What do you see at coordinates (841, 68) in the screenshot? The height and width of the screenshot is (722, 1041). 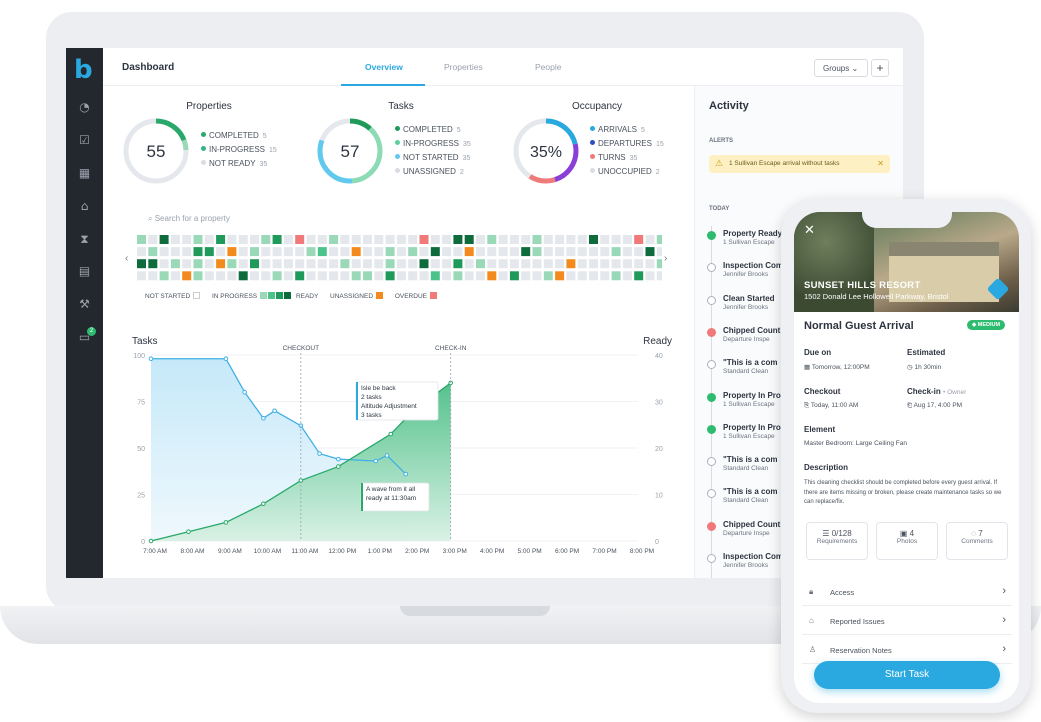 I see `groups-dropdown: Groups ⌄` at bounding box center [841, 68].